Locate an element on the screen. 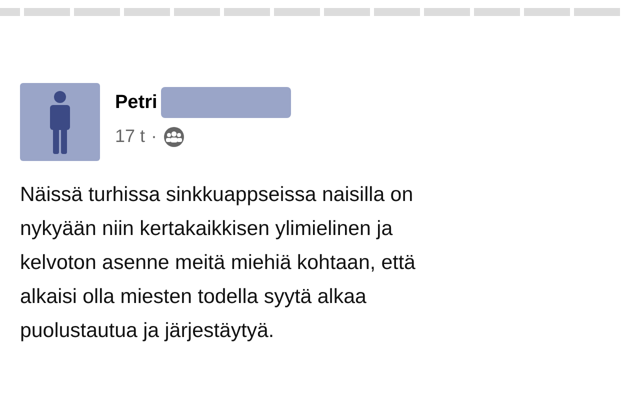 The height and width of the screenshot is (402, 640). post-time: 17 t is located at coordinates (130, 136).